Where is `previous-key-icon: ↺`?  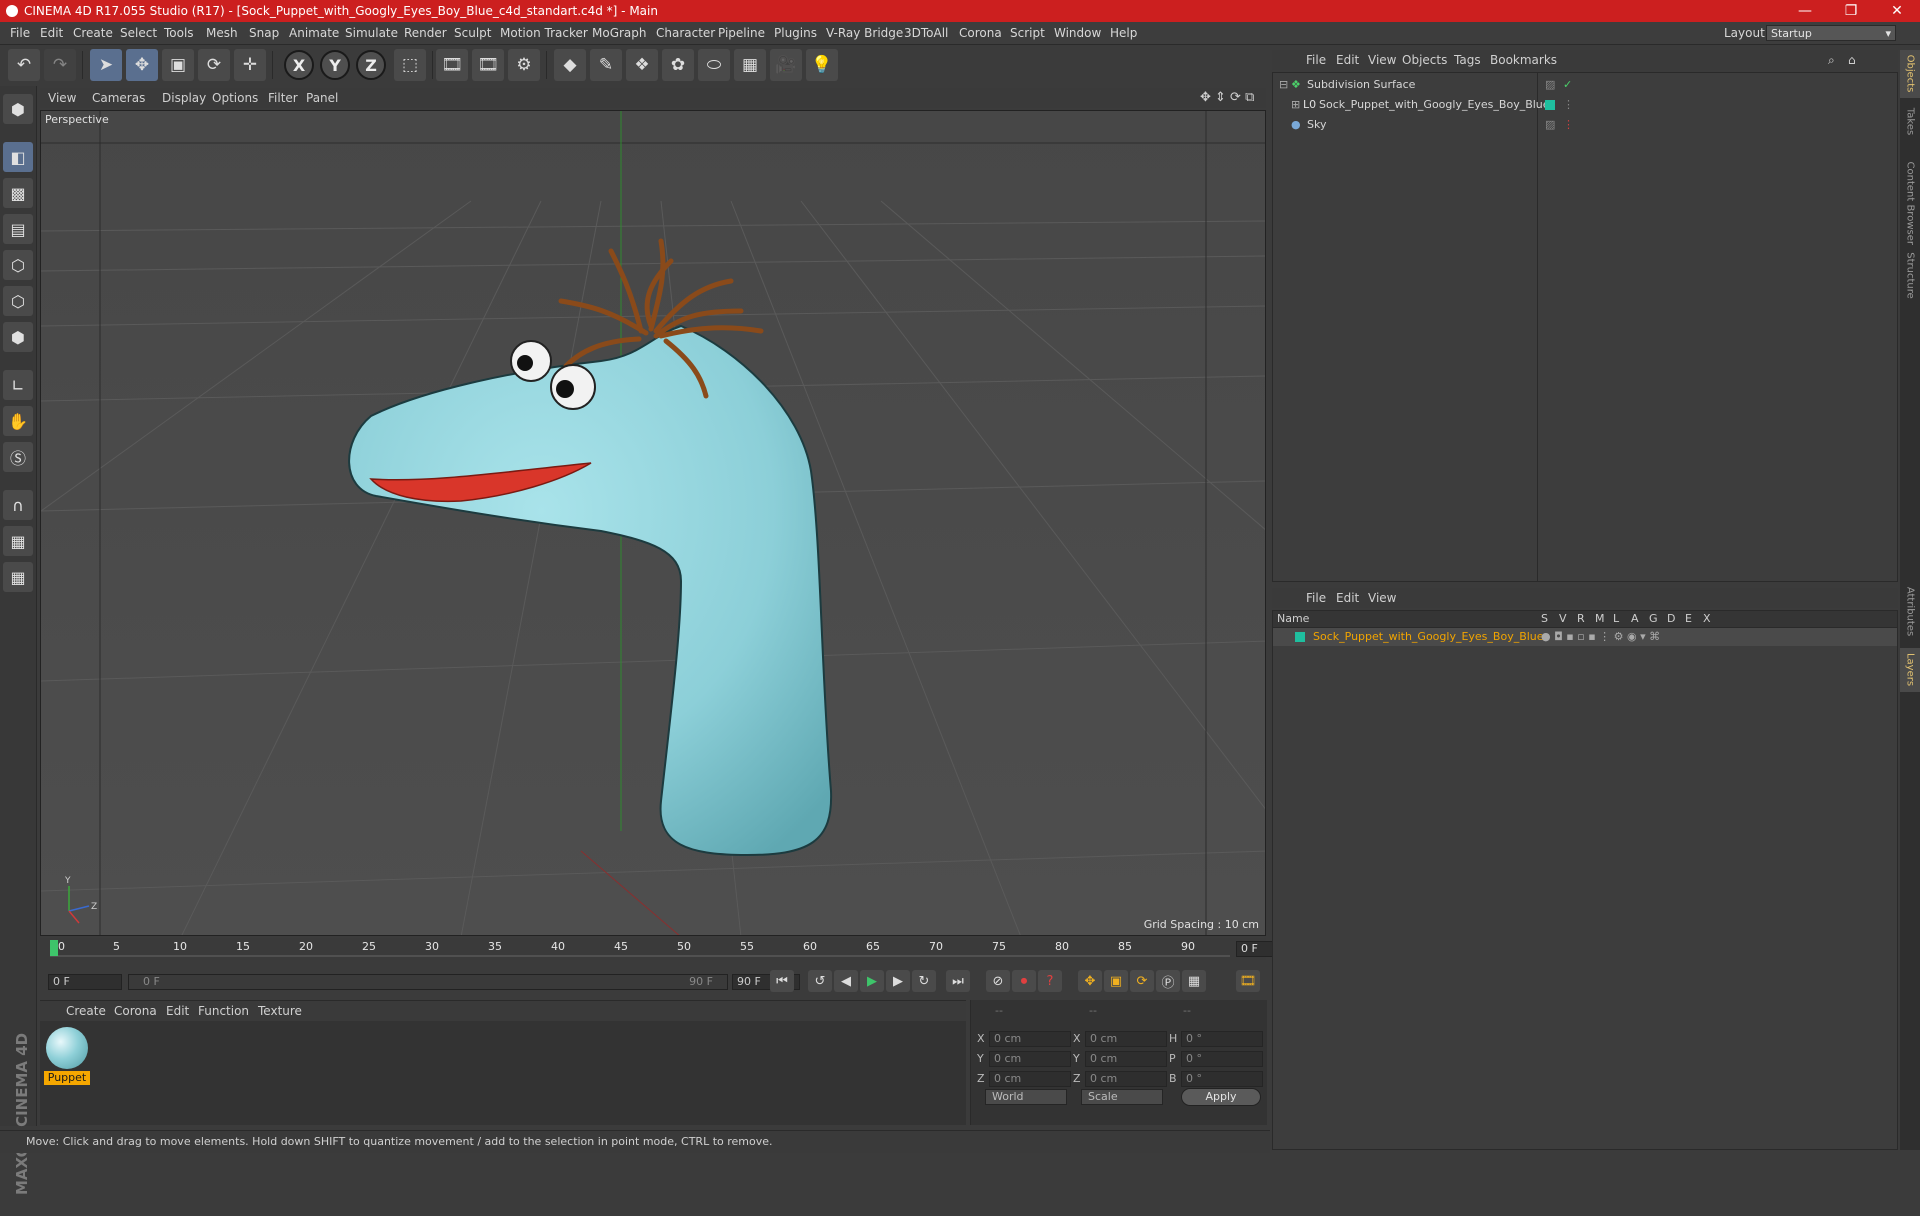
previous-key-icon: ↺ is located at coordinates (820, 981).